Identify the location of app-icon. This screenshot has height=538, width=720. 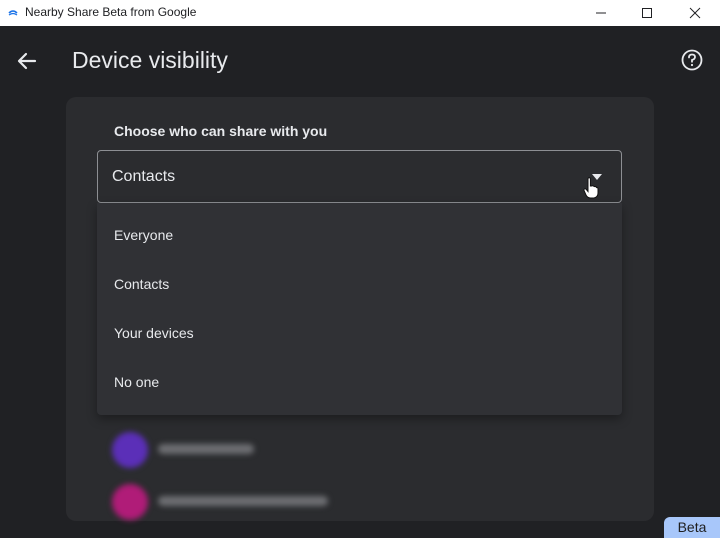
(13, 13).